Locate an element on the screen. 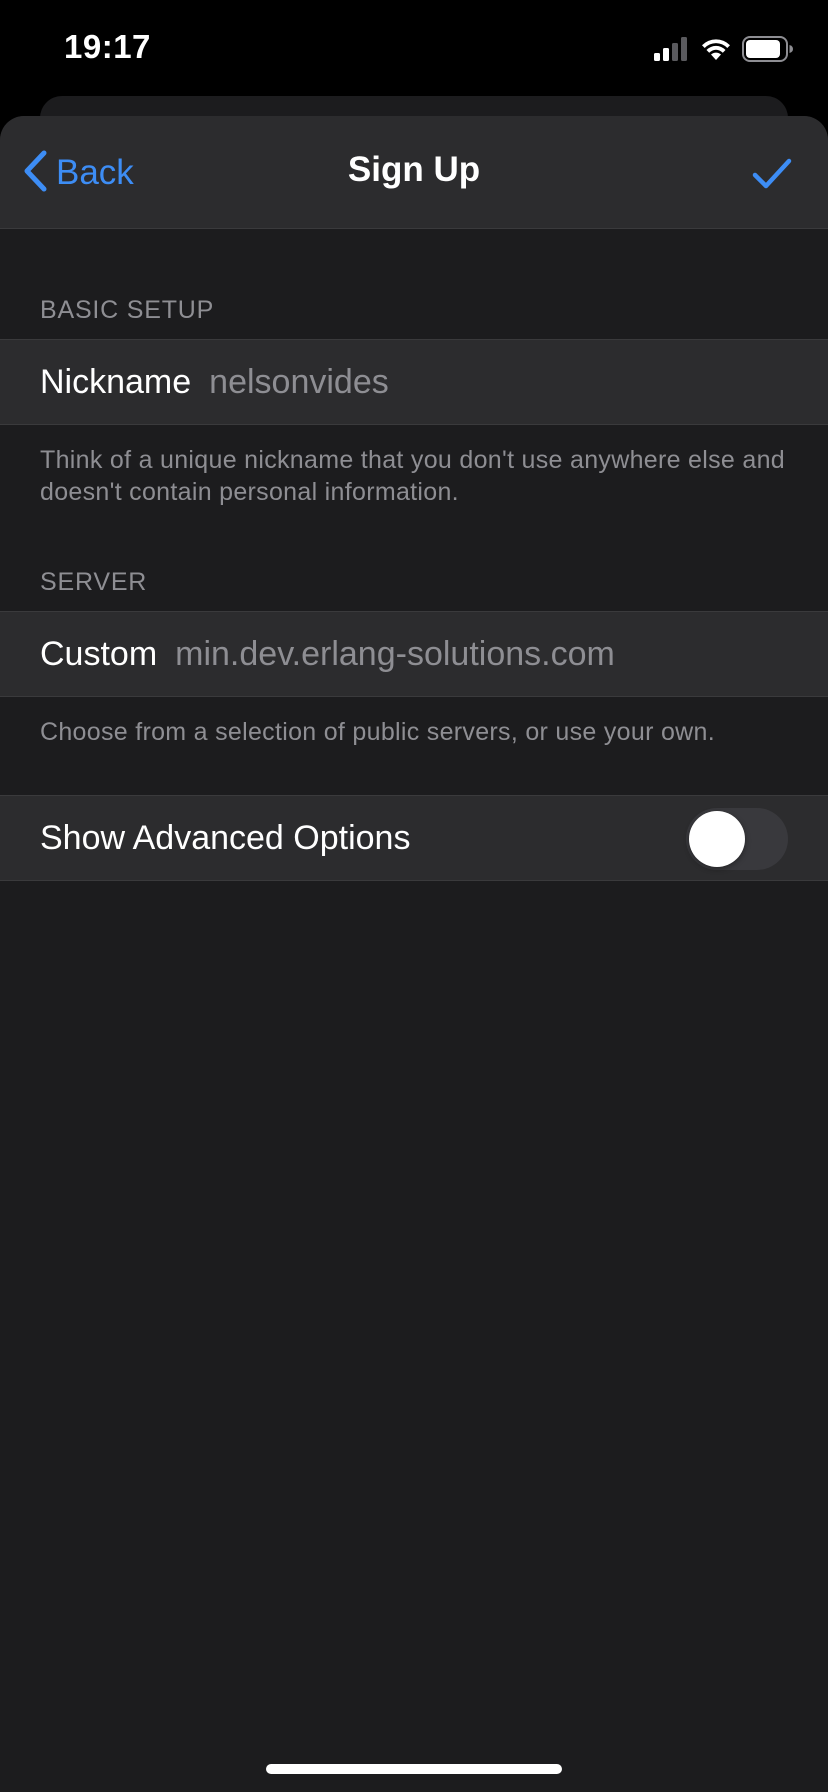 The image size is (828, 1792). server-row: Custom min.dev.erlang-solutions.com is located at coordinates (414, 654).